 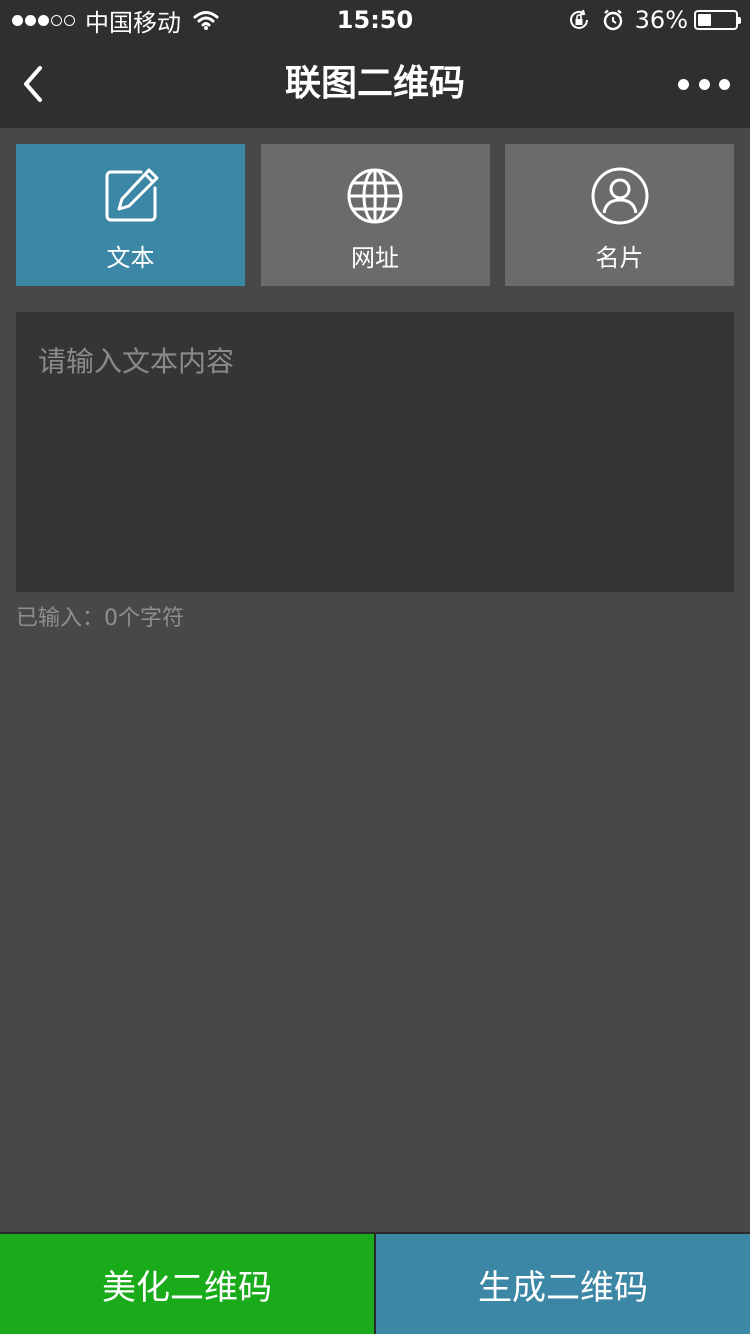 I want to click on battery-fill, so click(x=704, y=20).